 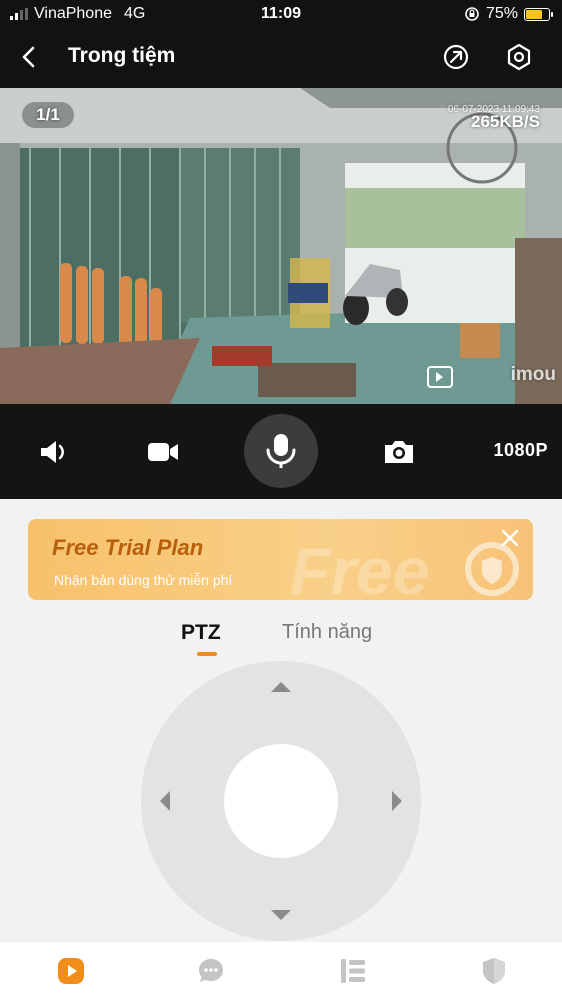 I want to click on stream-speed: 265KB/S, so click(x=505, y=121).